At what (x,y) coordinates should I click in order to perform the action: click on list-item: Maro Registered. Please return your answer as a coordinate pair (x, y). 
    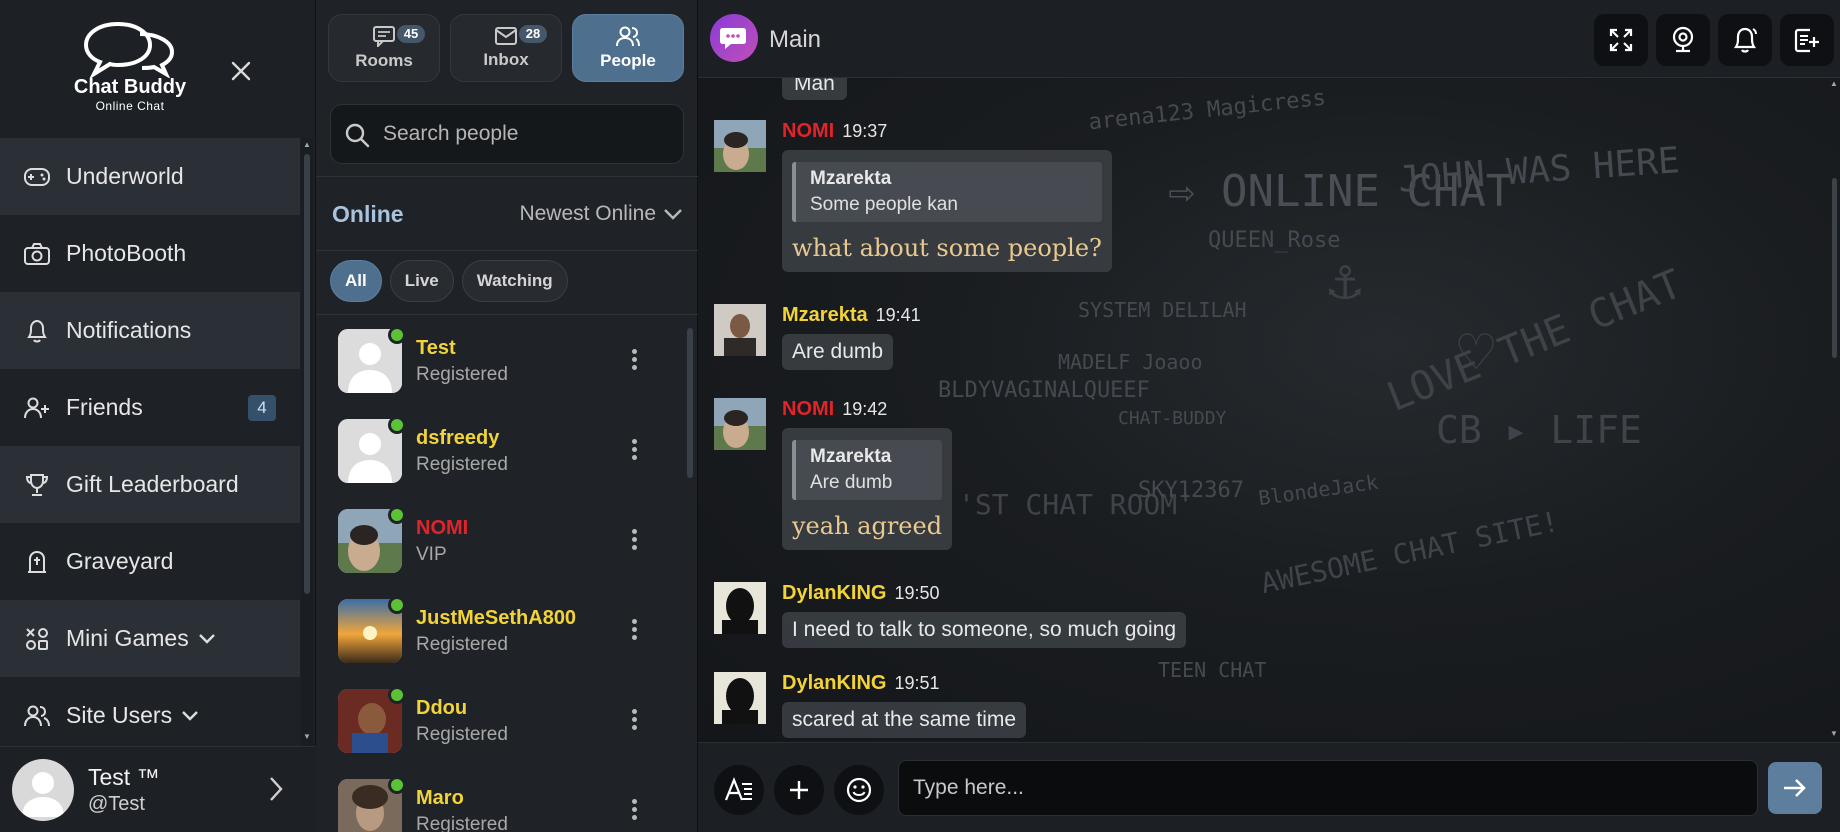
    Looking at the image, I should click on (501, 799).